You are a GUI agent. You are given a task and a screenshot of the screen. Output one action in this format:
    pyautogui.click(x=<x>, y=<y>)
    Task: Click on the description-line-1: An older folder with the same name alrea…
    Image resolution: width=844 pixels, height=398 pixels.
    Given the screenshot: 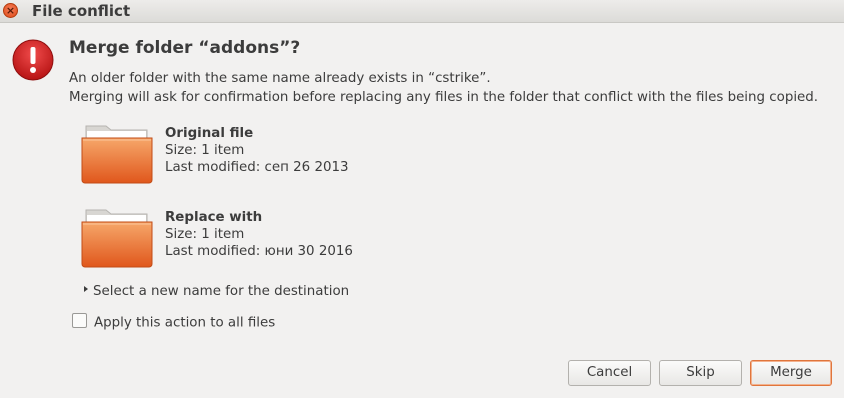 What is the action you would take?
    pyautogui.click(x=280, y=78)
    